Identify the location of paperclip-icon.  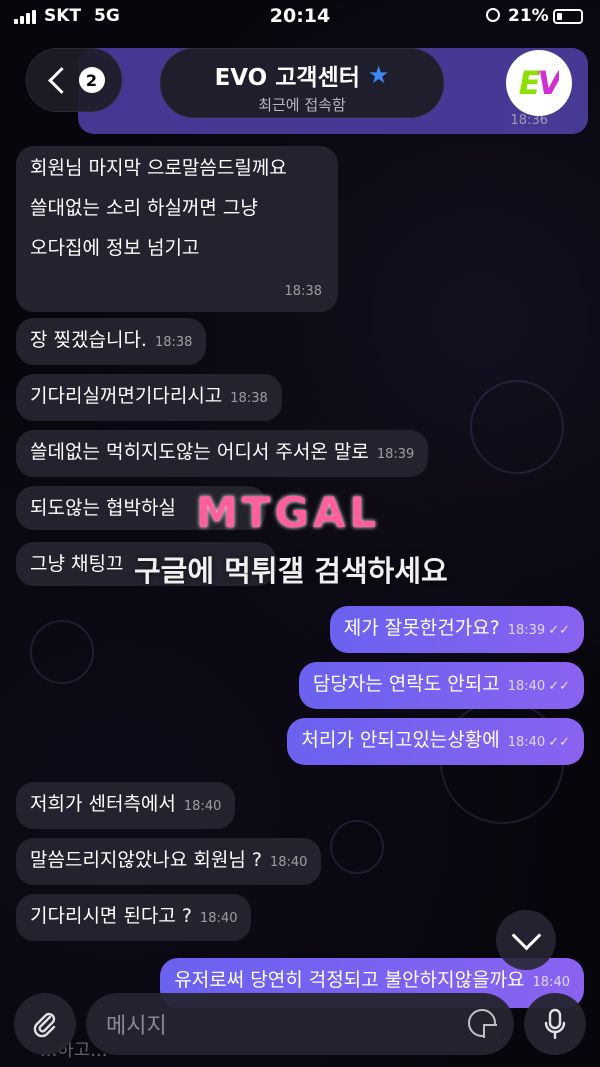
(44, 1025).